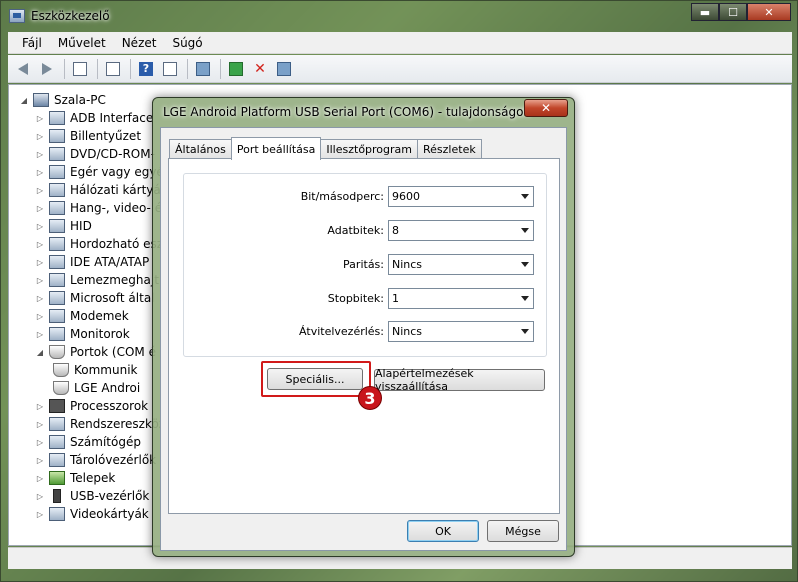 This screenshot has width=798, height=582. I want to click on data-bits-label: Adatbitek:, so click(355, 230).